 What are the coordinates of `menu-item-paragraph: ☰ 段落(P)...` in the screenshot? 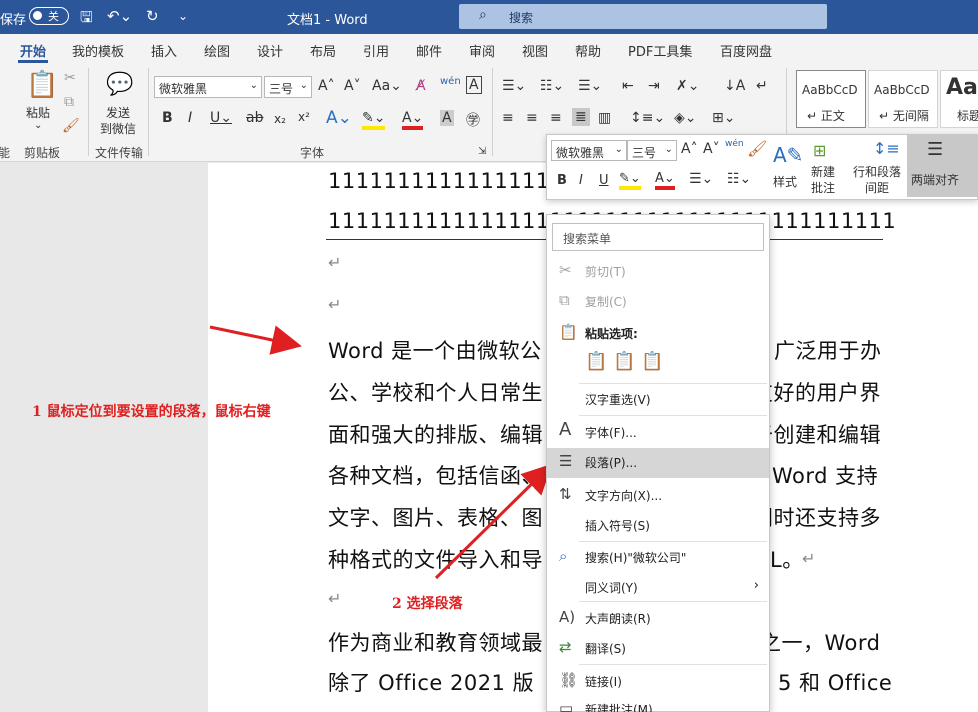 It's located at (658, 463).